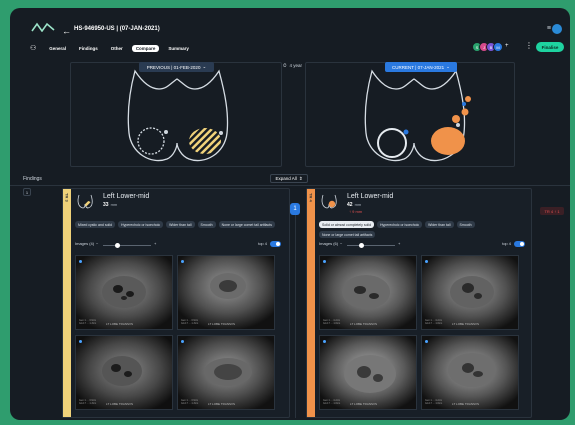 The height and width of the screenshot is (425, 575). Describe the element at coordinates (285, 65) in the screenshot. I see `clock-icon: ⏱` at that location.